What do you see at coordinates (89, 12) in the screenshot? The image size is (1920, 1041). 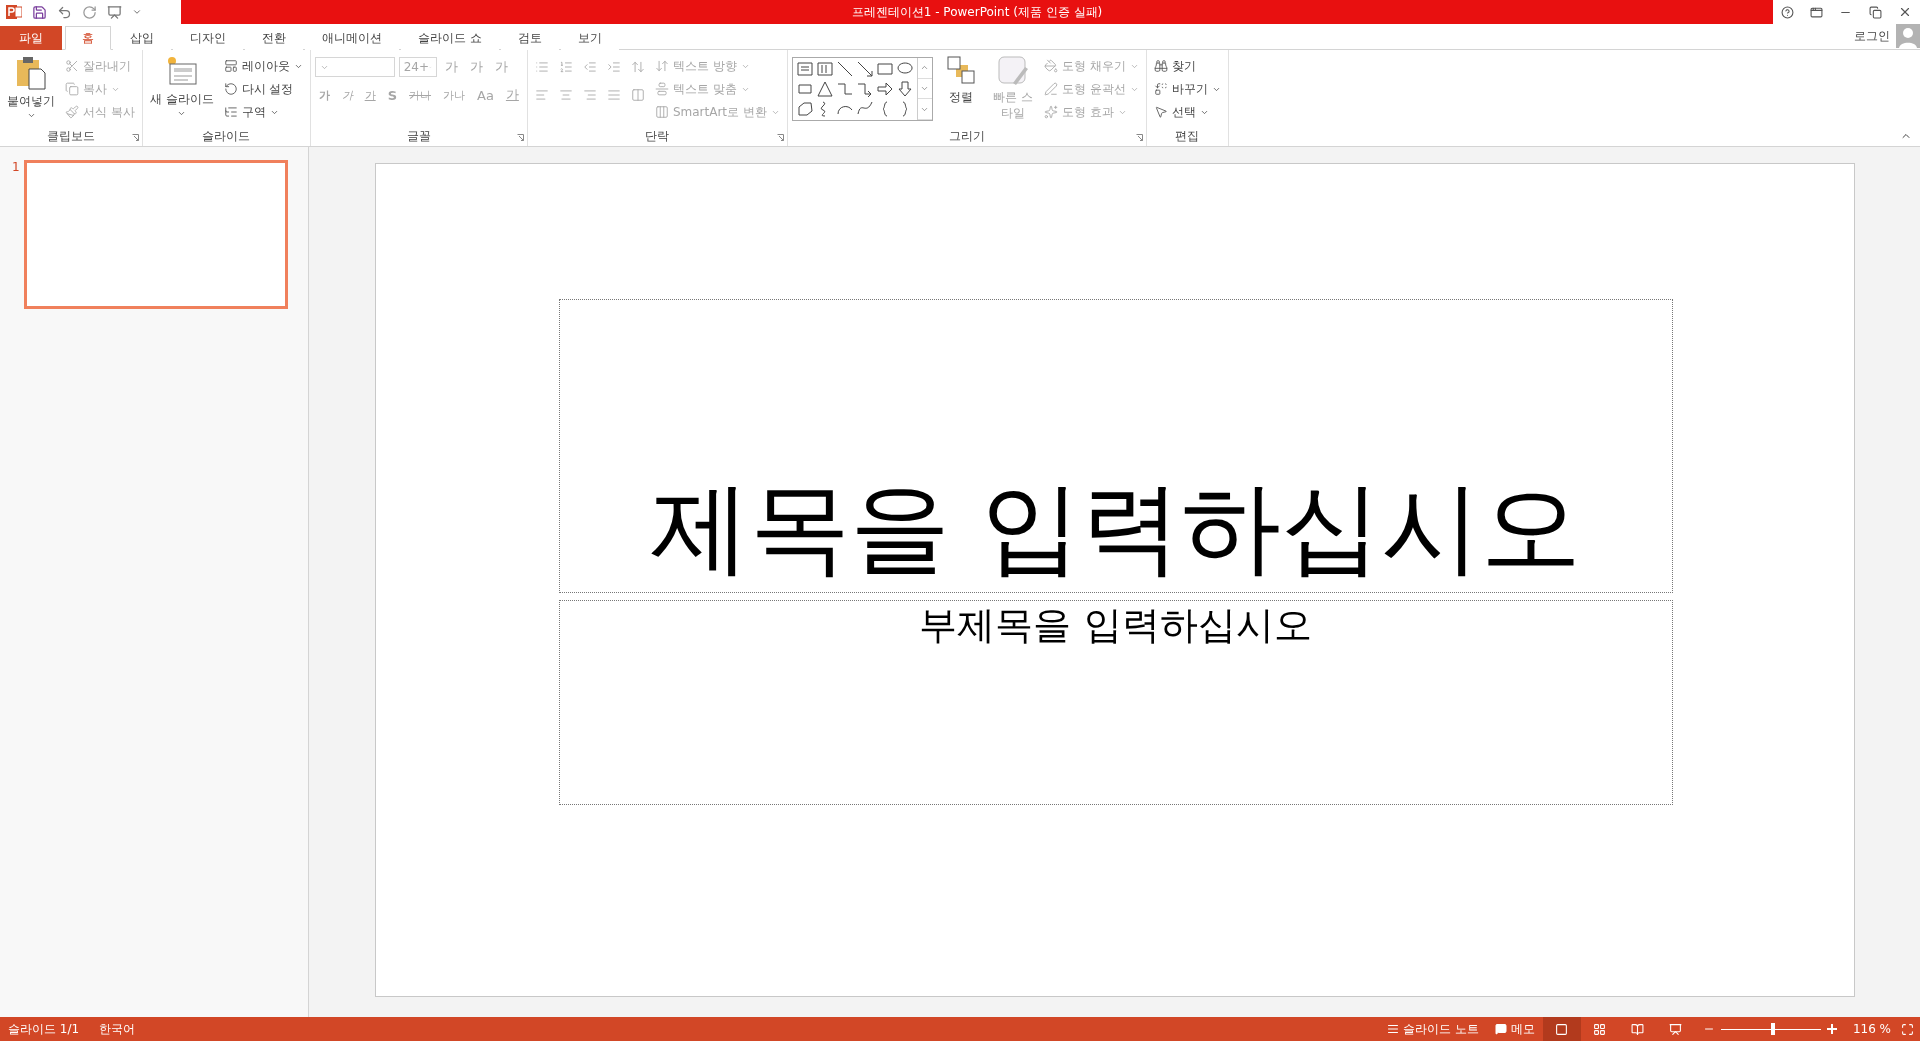 I see `redo-icon` at bounding box center [89, 12].